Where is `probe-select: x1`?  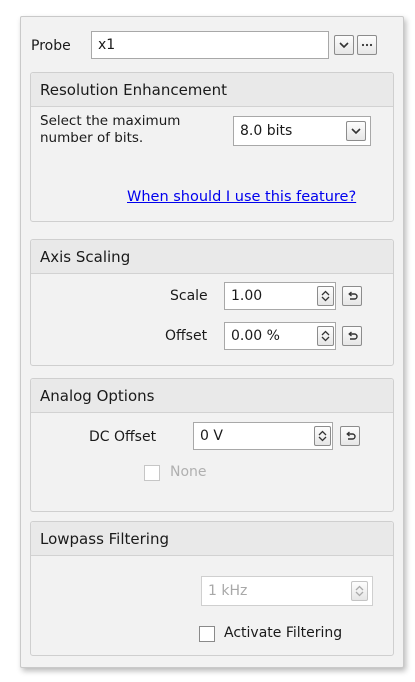 probe-select: x1 is located at coordinates (210, 45).